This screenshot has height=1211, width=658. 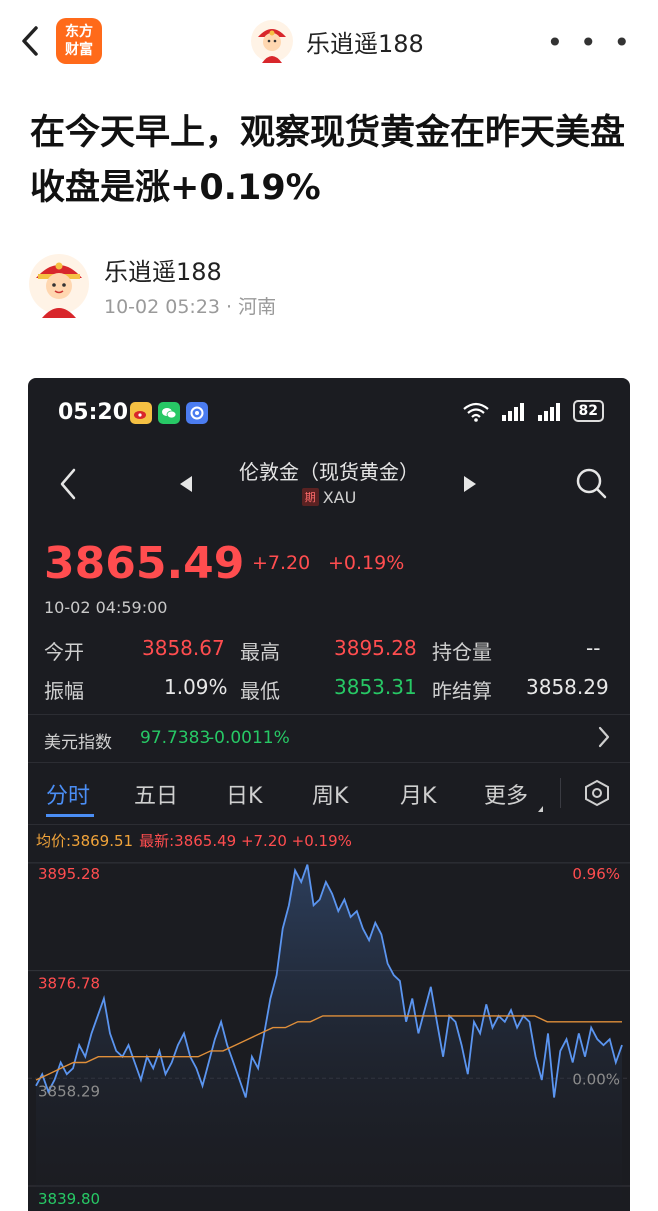 I want to click on settings-hexagon-icon, so click(x=597, y=793).